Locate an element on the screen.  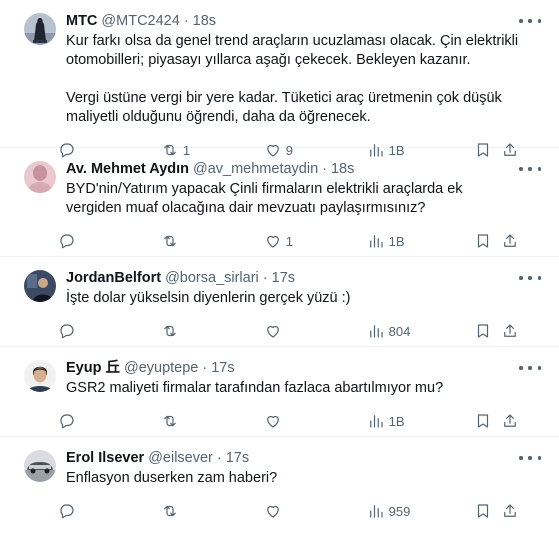
author-handle: @MTC2424 is located at coordinates (140, 21).